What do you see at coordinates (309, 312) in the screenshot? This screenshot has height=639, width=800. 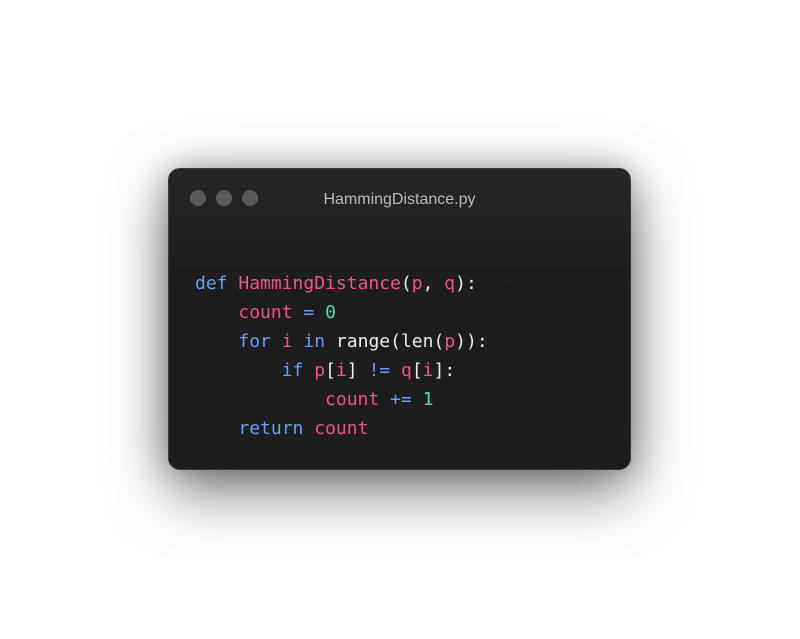 I see `code-token: =` at bounding box center [309, 312].